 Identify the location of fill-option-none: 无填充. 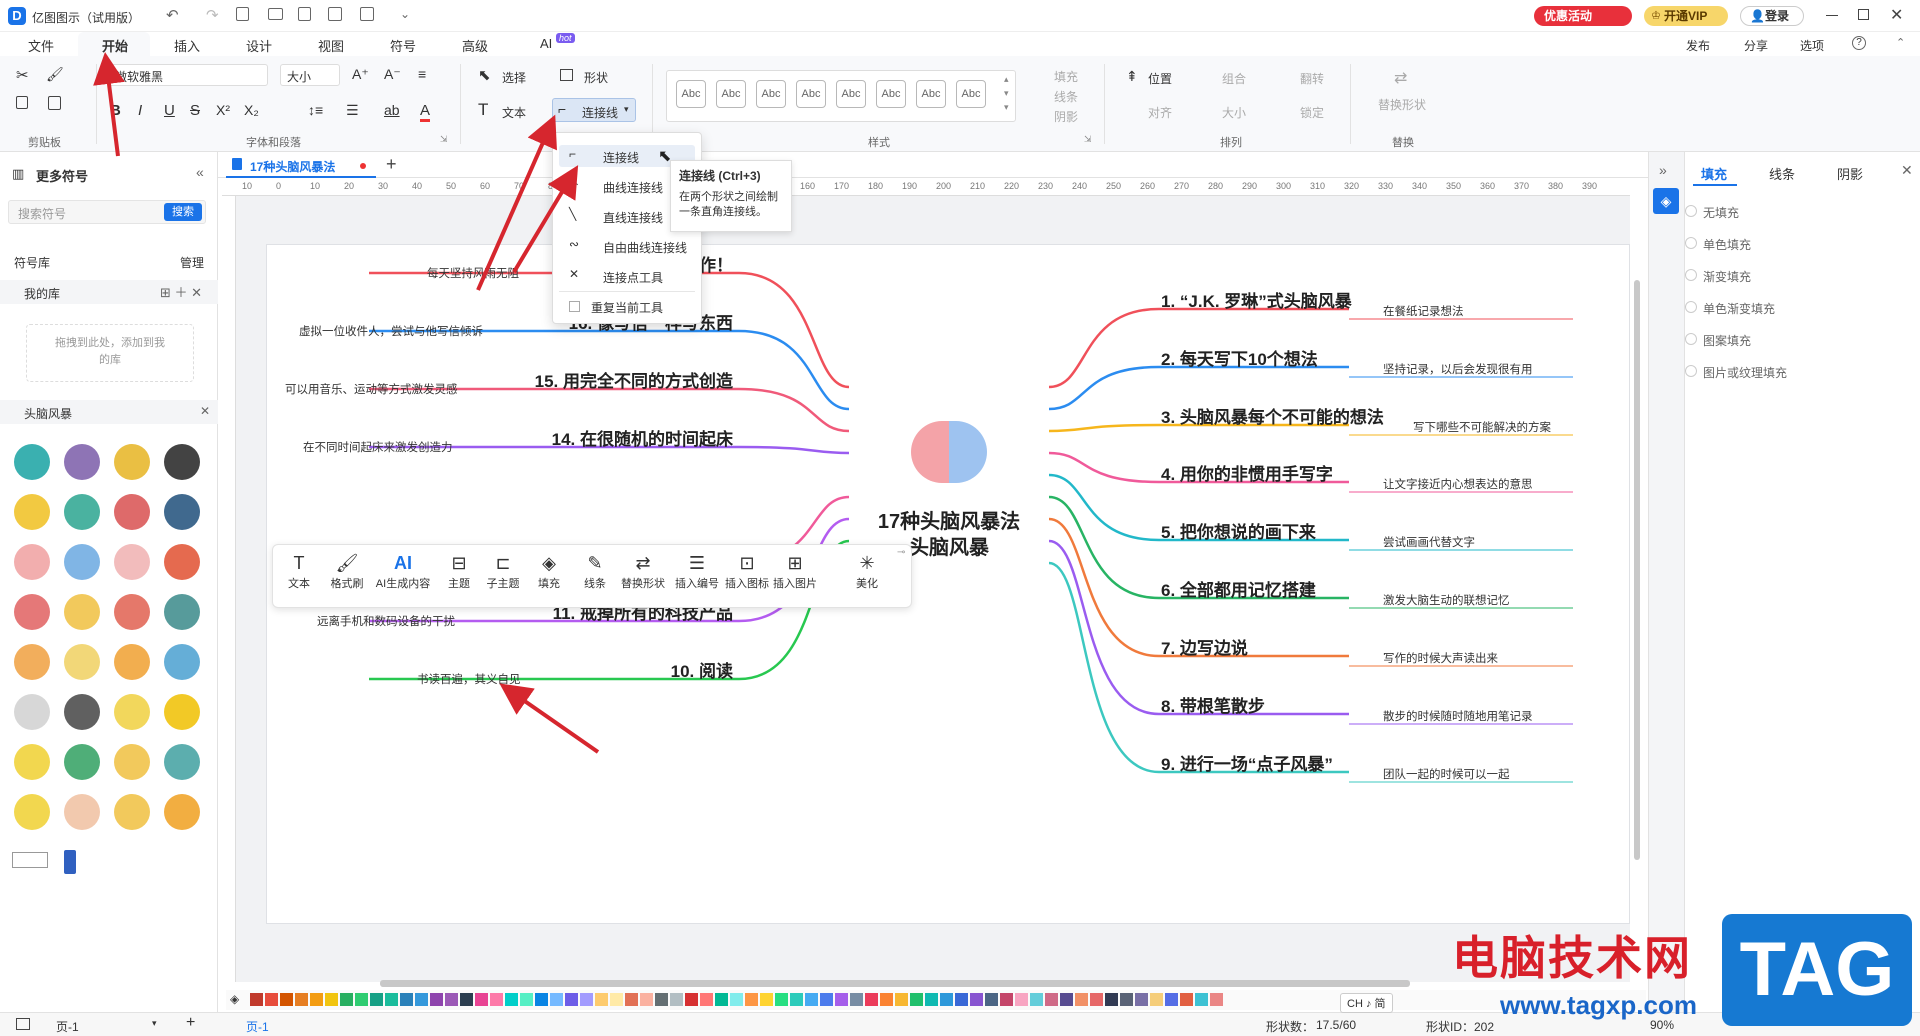
(1712, 212).